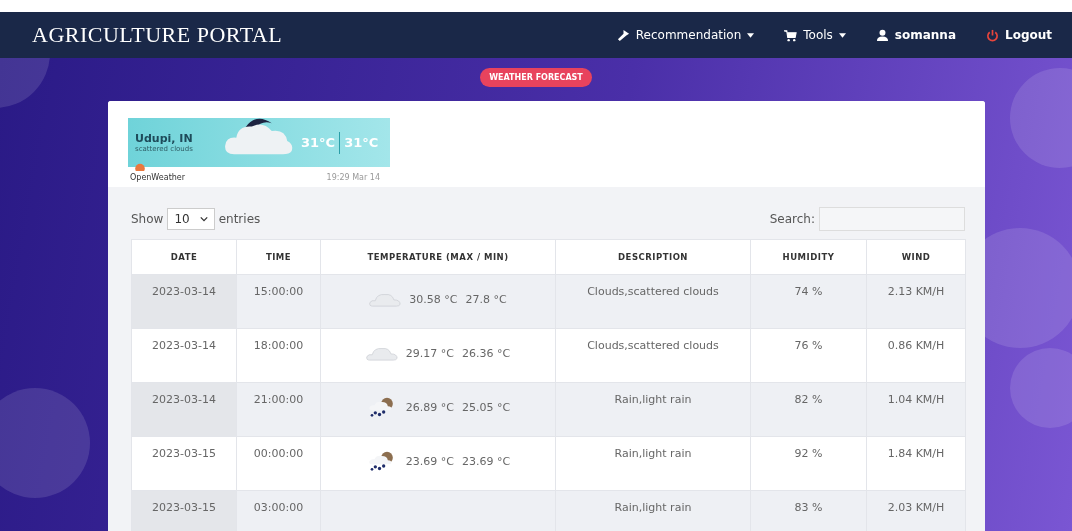 The width and height of the screenshot is (1072, 531). Describe the element at coordinates (191, 219) in the screenshot. I see `page-size-select: 10` at that location.